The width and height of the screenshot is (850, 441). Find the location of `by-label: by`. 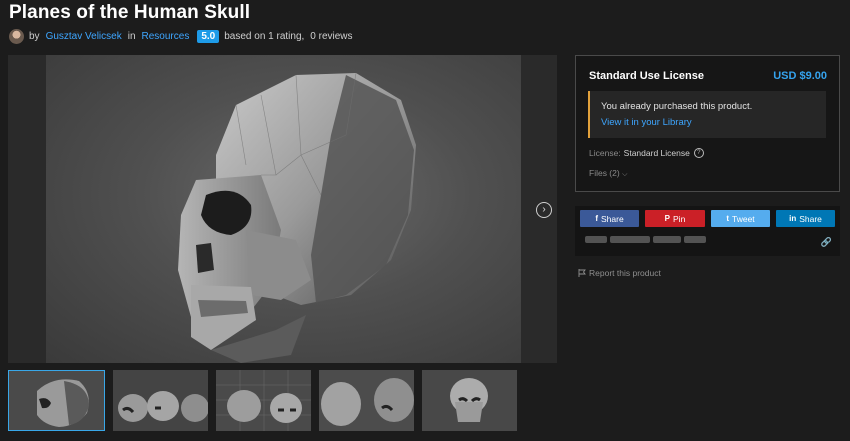

by-label: by is located at coordinates (34, 36).